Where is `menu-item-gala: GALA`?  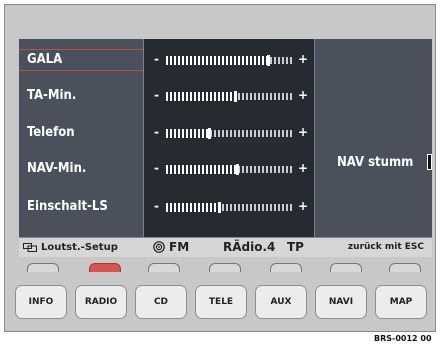 menu-item-gala: GALA is located at coordinates (81, 60).